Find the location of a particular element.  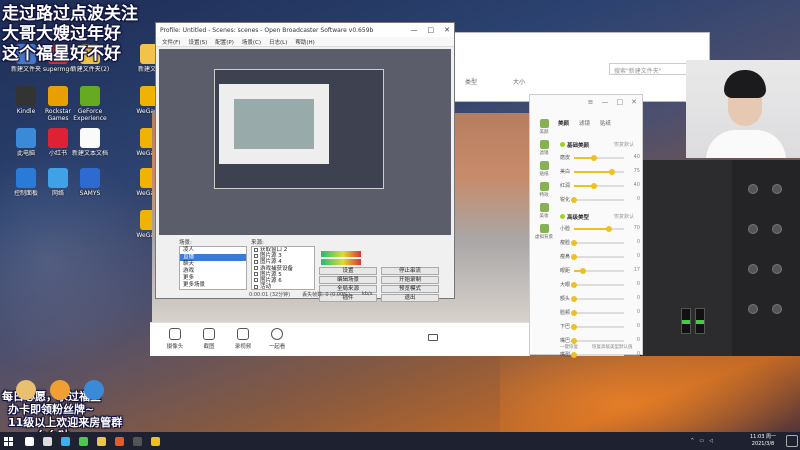

taskbar-app-obs is located at coordinates (119, 441).